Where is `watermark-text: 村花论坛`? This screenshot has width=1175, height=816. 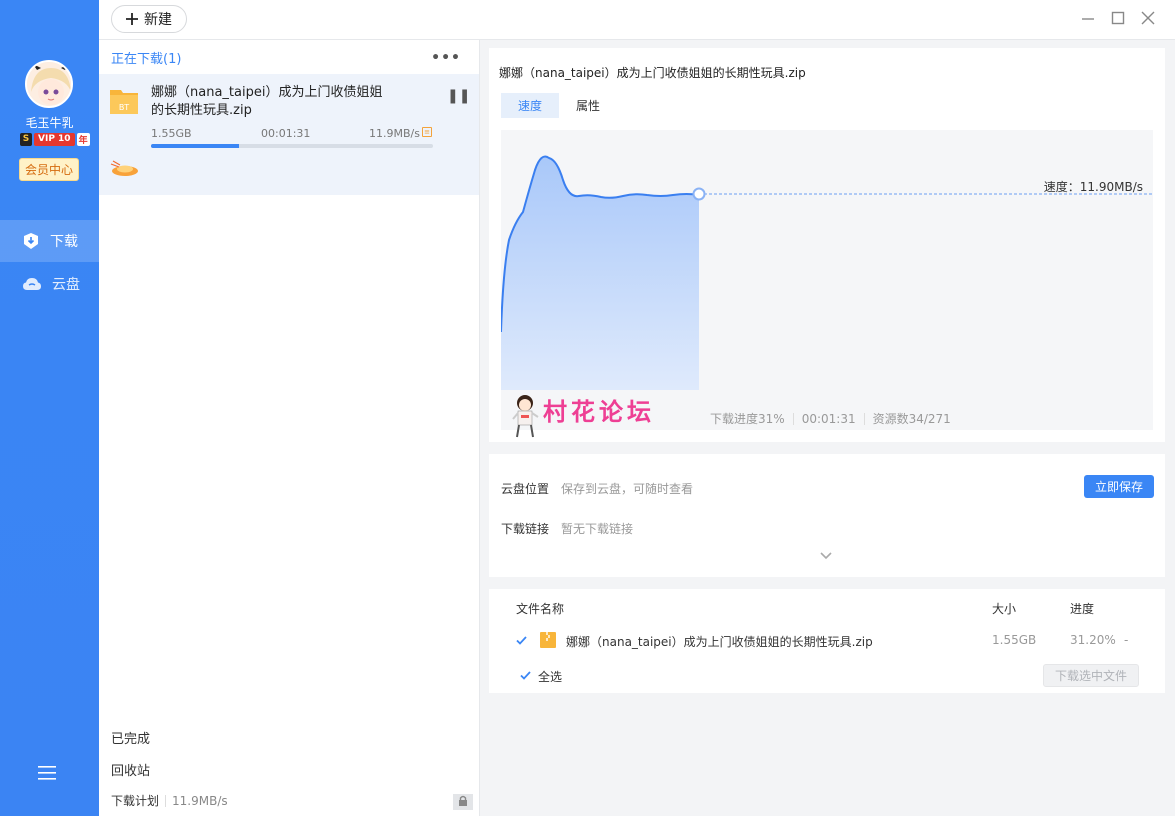
watermark-text: 村花论坛 is located at coordinates (599, 412).